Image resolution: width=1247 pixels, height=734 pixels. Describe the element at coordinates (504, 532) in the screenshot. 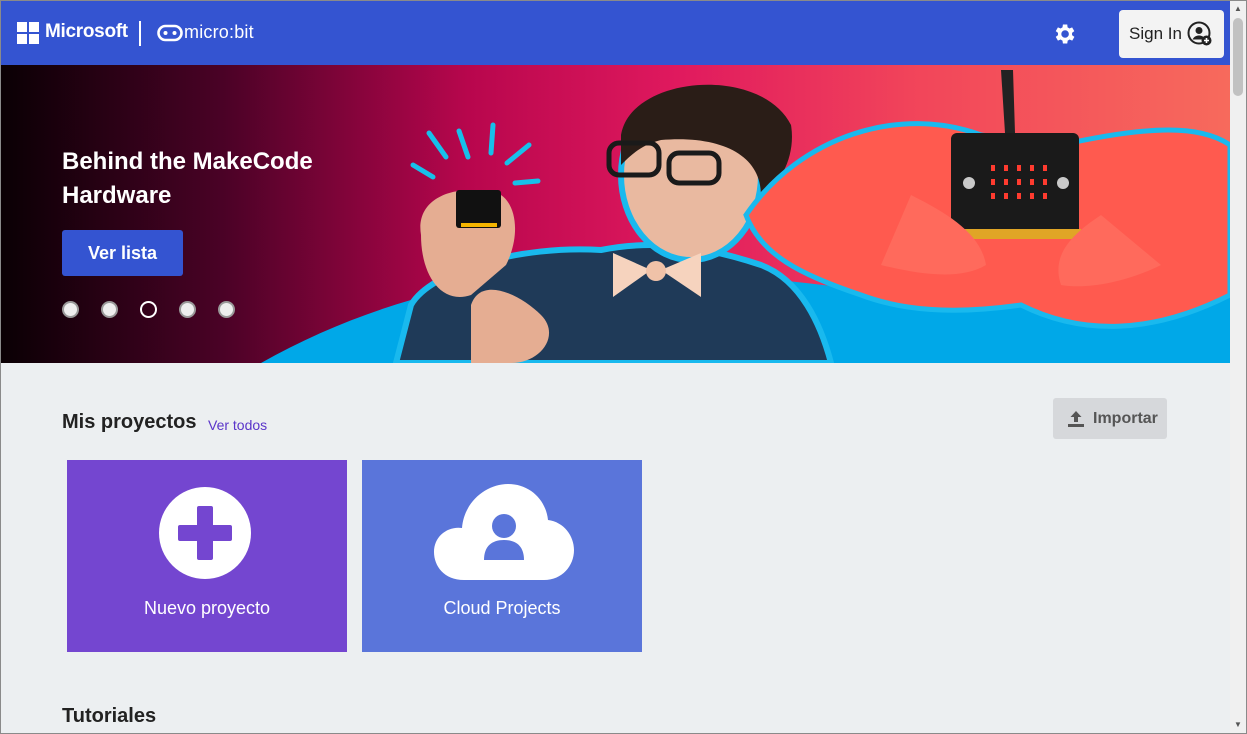

I see `cloud-user-icon` at that location.